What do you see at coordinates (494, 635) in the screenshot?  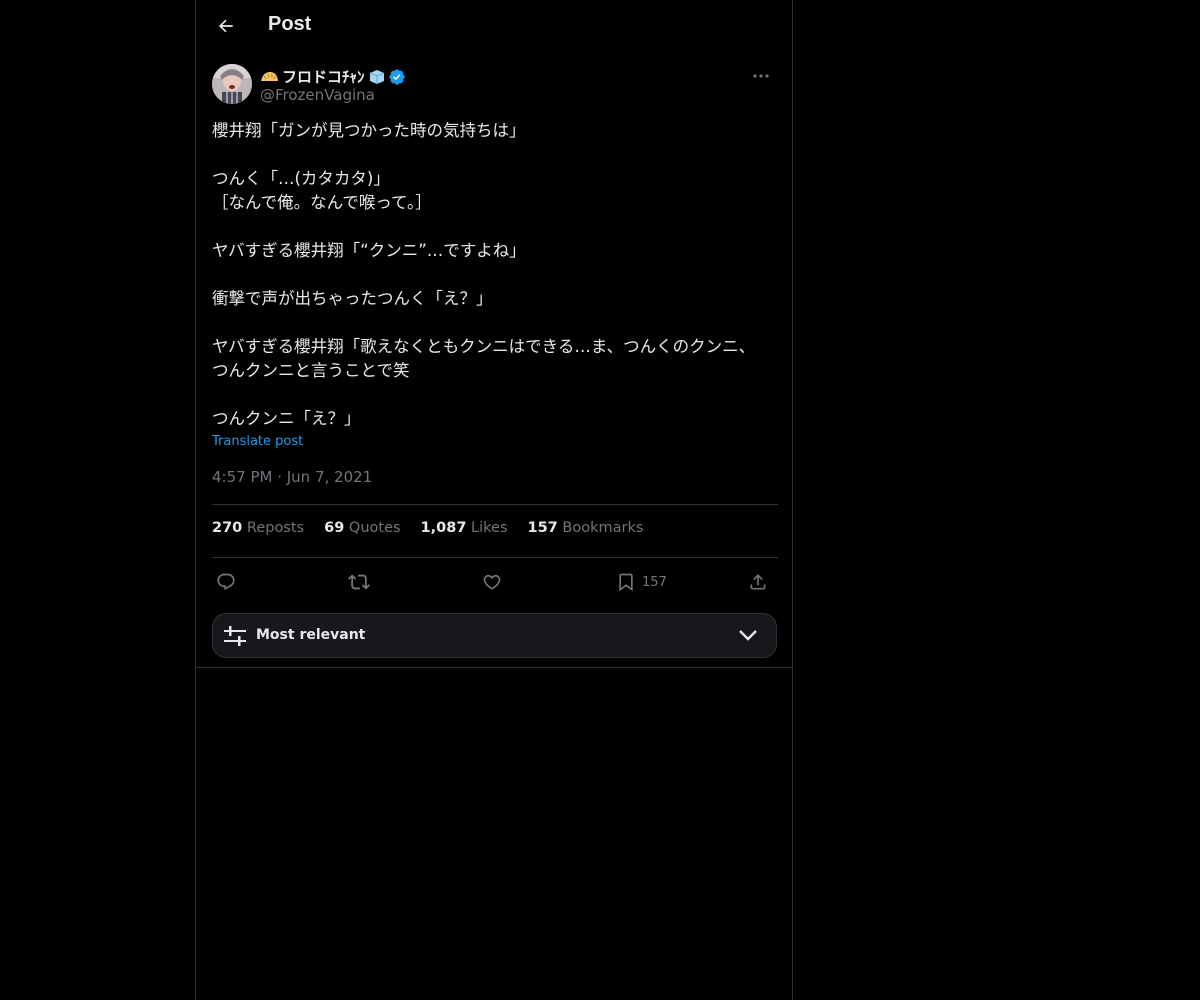 I see `reply-sort-dropdown: Most relevant` at bounding box center [494, 635].